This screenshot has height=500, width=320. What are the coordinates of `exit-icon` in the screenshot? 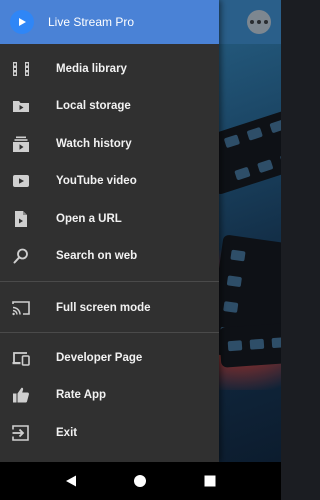 It's located at (21, 433).